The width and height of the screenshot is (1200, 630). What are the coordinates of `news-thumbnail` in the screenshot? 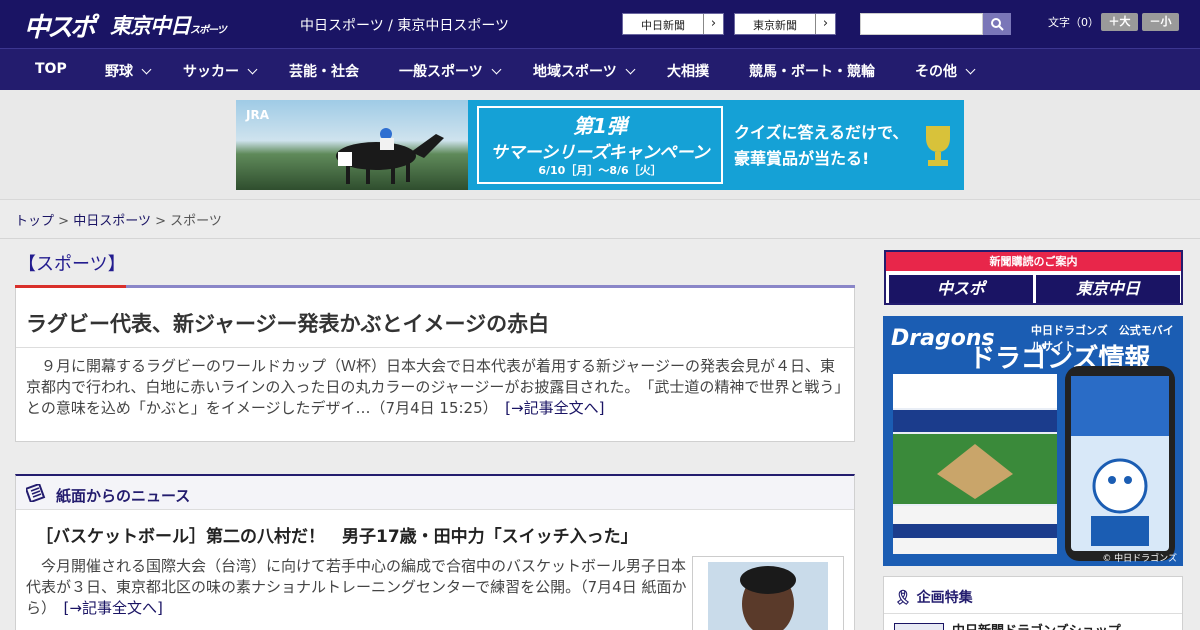 It's located at (768, 593).